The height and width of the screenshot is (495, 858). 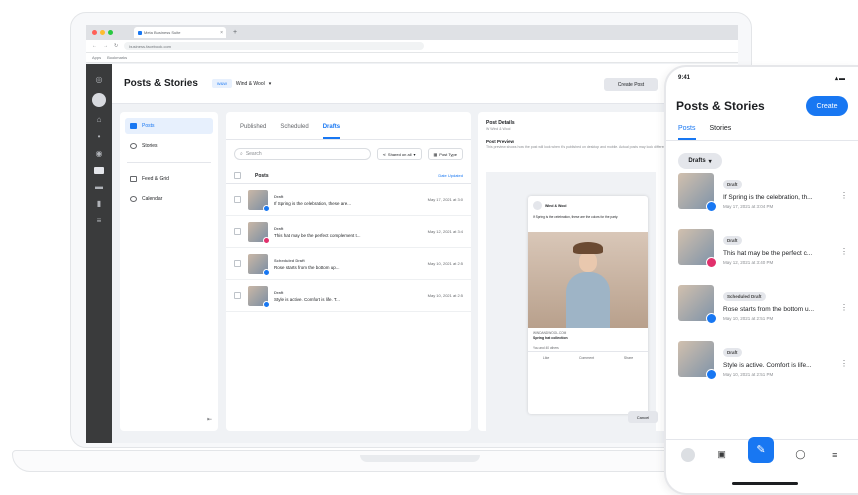 What do you see at coordinates (169, 199) in the screenshot?
I see `sidenav-item-calendar: Calendar` at bounding box center [169, 199].